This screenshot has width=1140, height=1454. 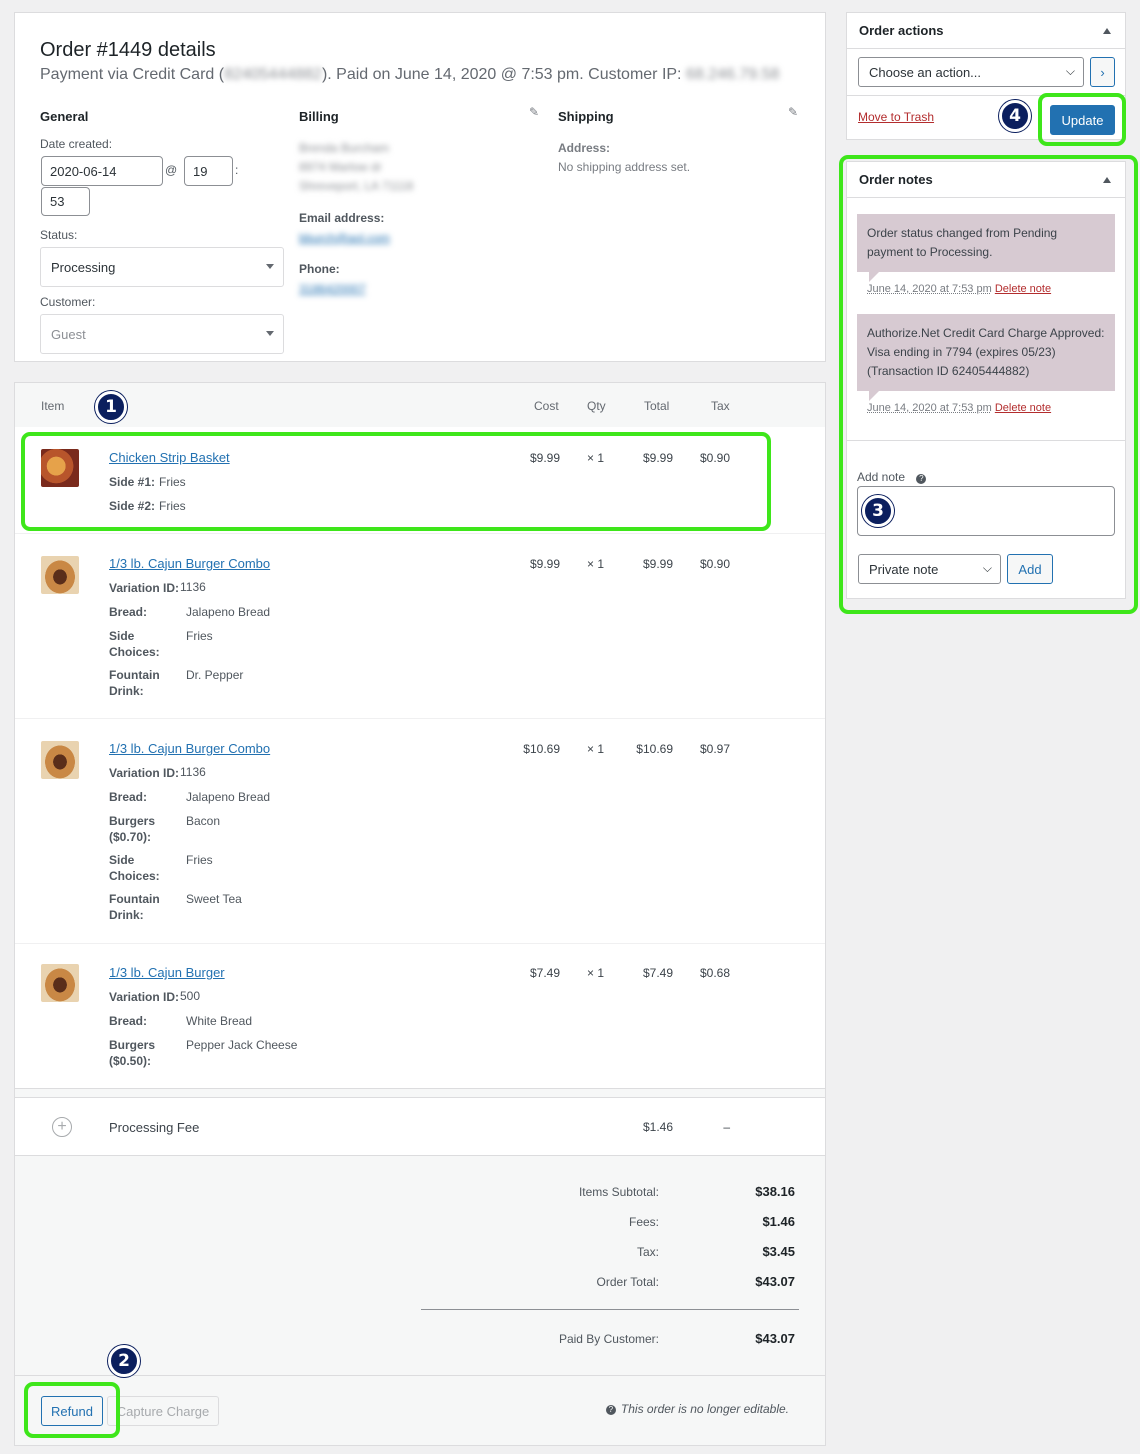 I want to click on date-created-label: Date created:, so click(x=76, y=144).